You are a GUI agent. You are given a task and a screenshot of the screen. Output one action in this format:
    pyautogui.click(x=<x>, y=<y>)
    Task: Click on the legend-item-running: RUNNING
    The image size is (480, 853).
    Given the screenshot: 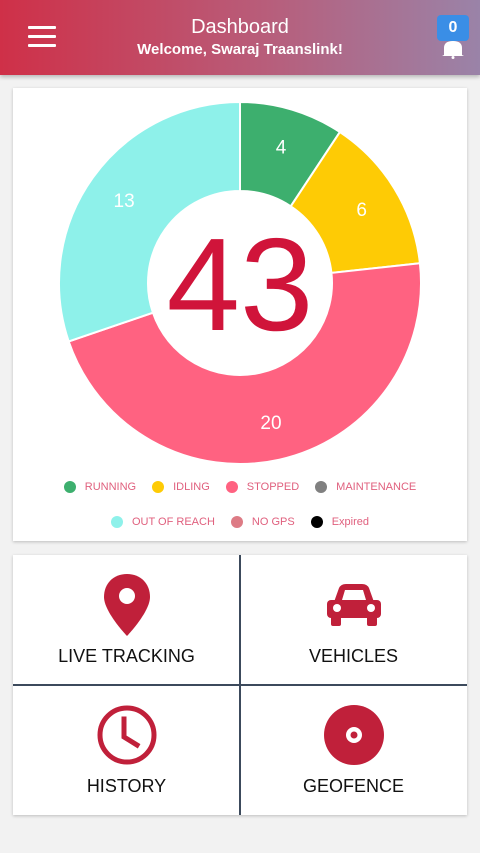 What is the action you would take?
    pyautogui.click(x=100, y=486)
    